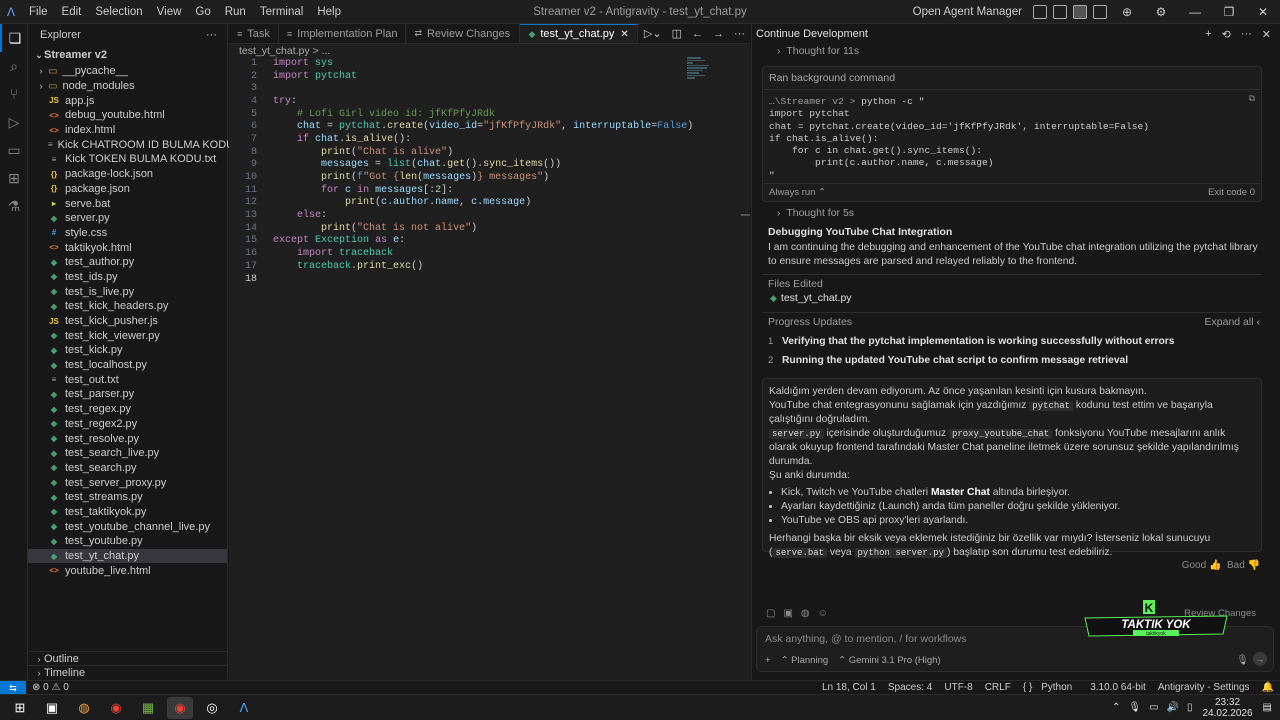  Describe the element at coordinates (489, 139) in the screenshot. I see `code-line: 7 if chat.is_alive():` at that location.